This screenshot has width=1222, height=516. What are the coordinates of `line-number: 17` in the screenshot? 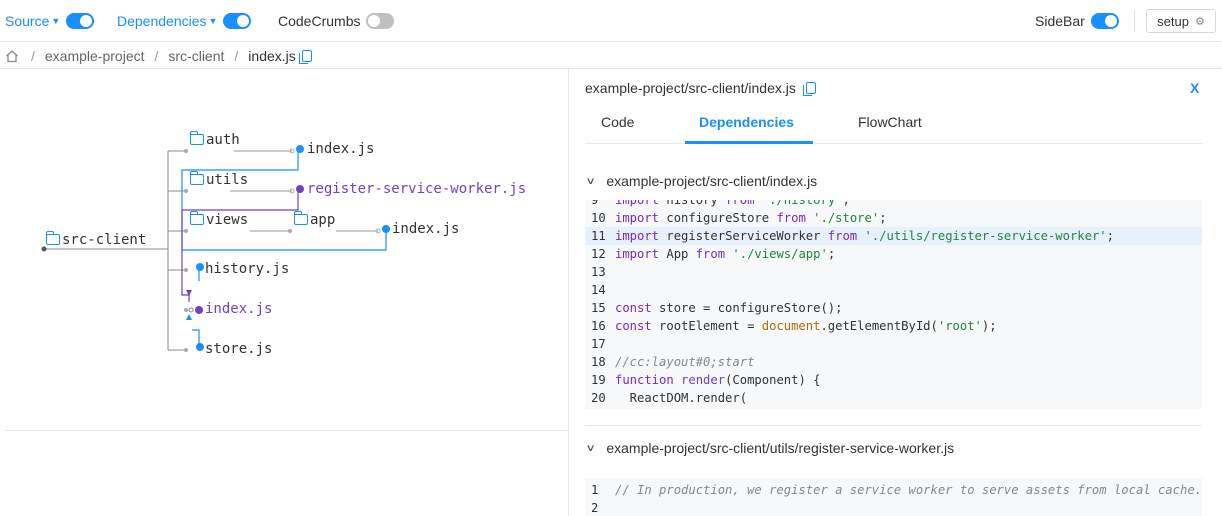 It's located at (598, 344).